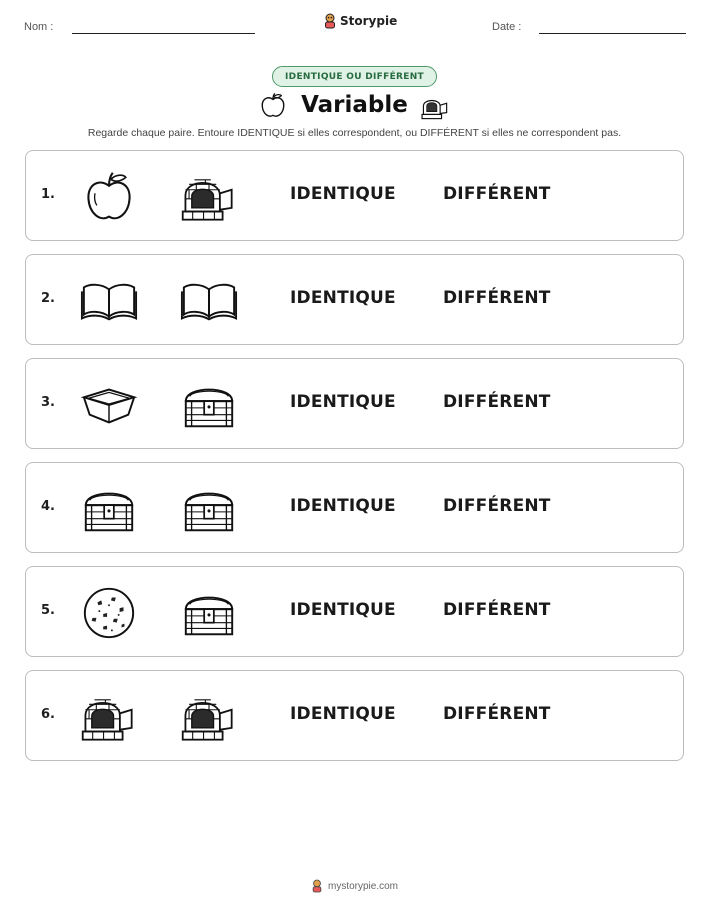 This screenshot has height=917, width=709. Describe the element at coordinates (48, 610) in the screenshot. I see `item-number: 5.` at that location.